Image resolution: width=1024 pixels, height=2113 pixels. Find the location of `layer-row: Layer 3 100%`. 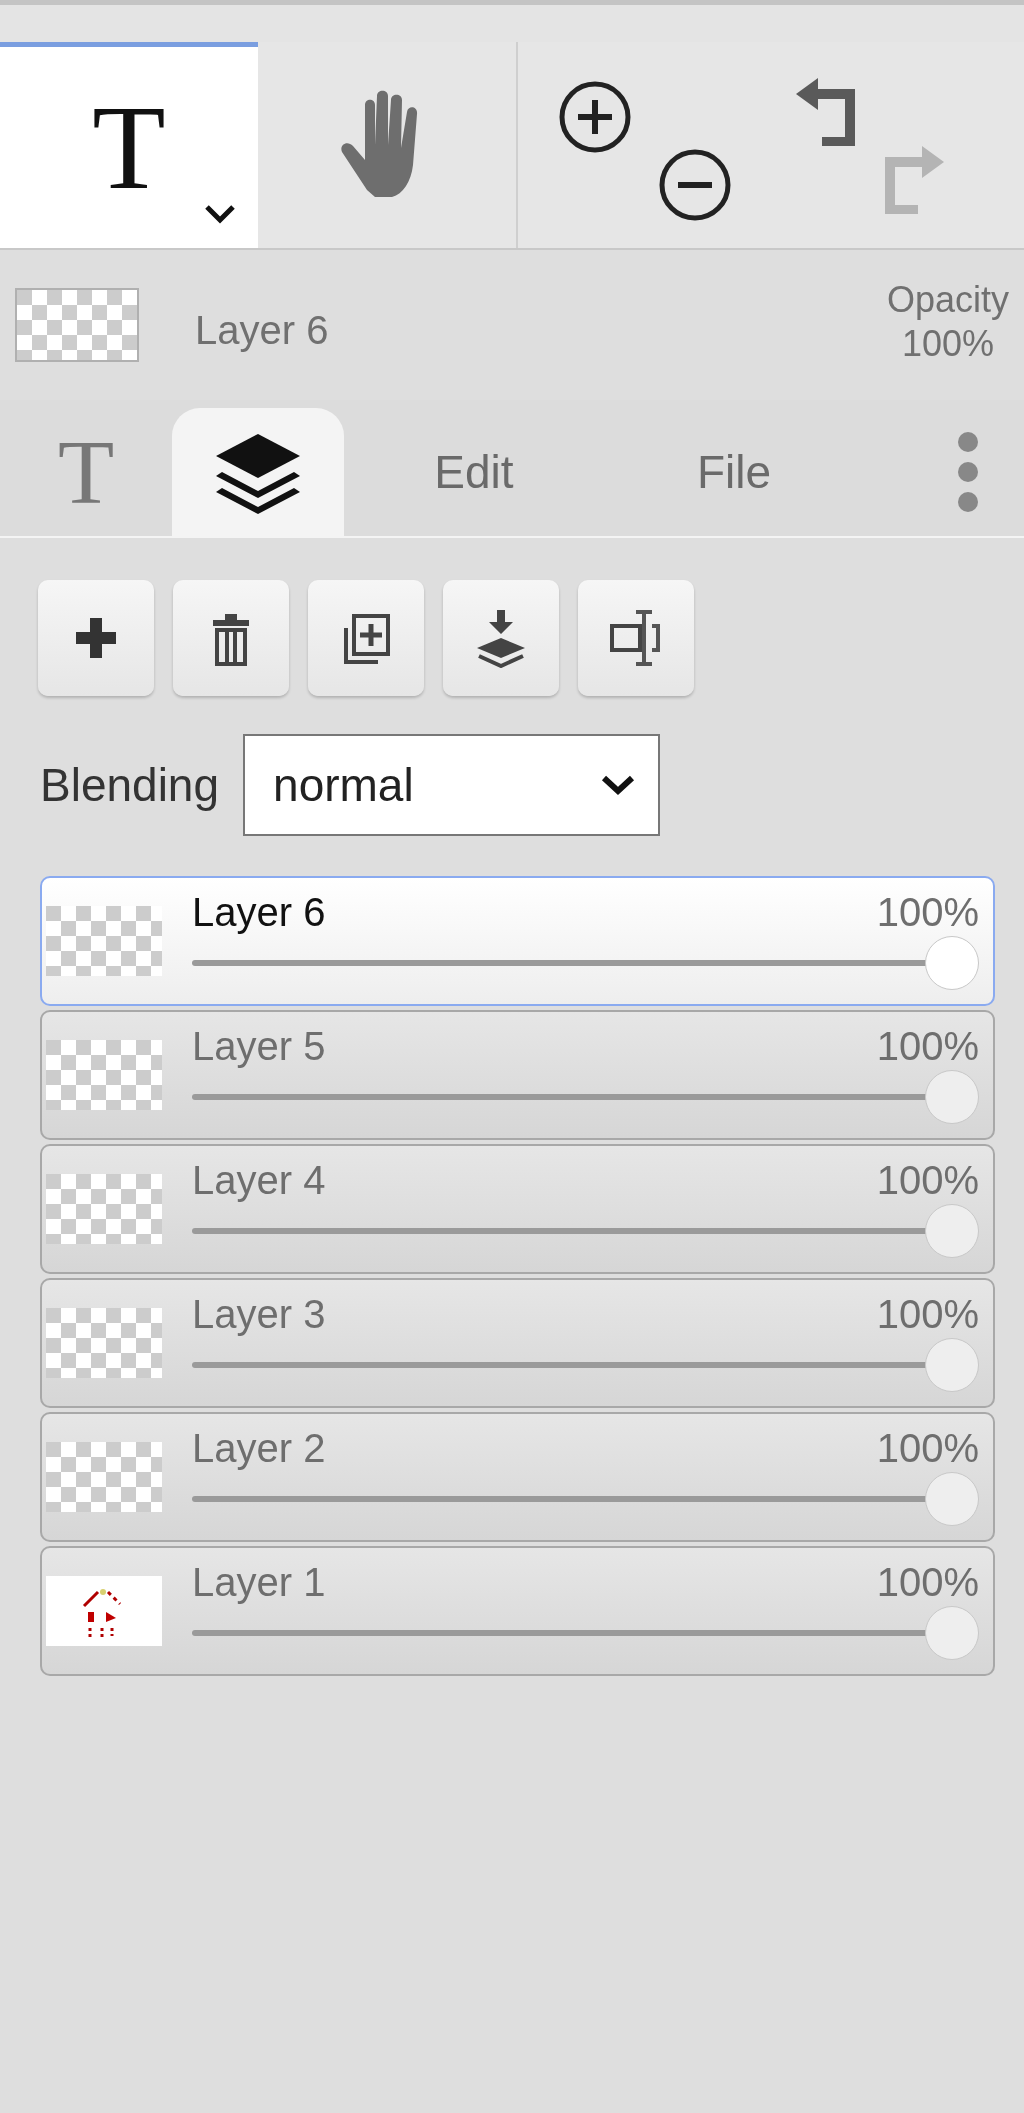

layer-row: Layer 3 100% is located at coordinates (517, 1343).